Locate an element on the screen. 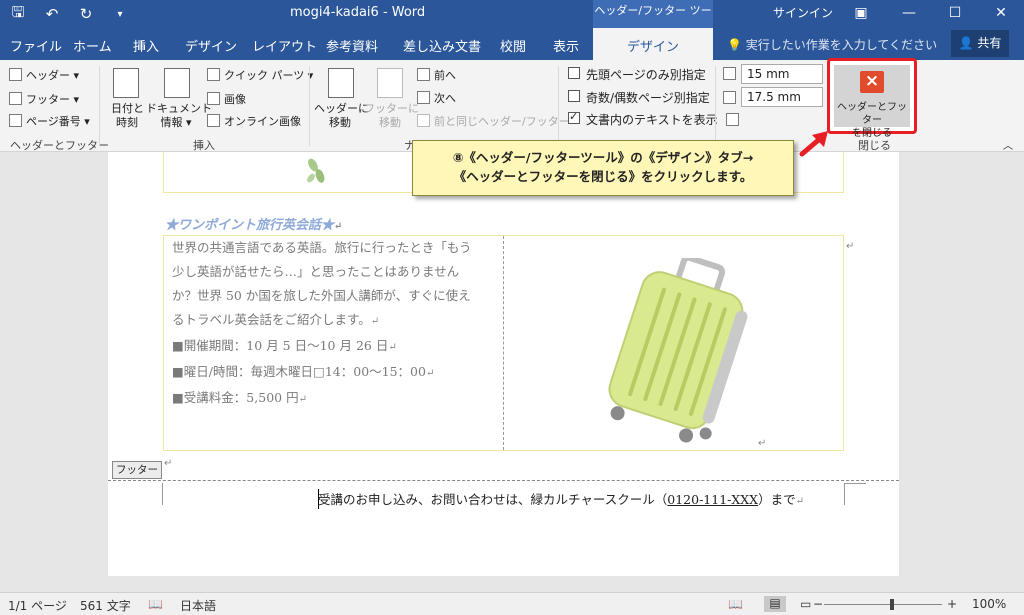  footer-position-input: 17.5 mm is located at coordinates (782, 97).